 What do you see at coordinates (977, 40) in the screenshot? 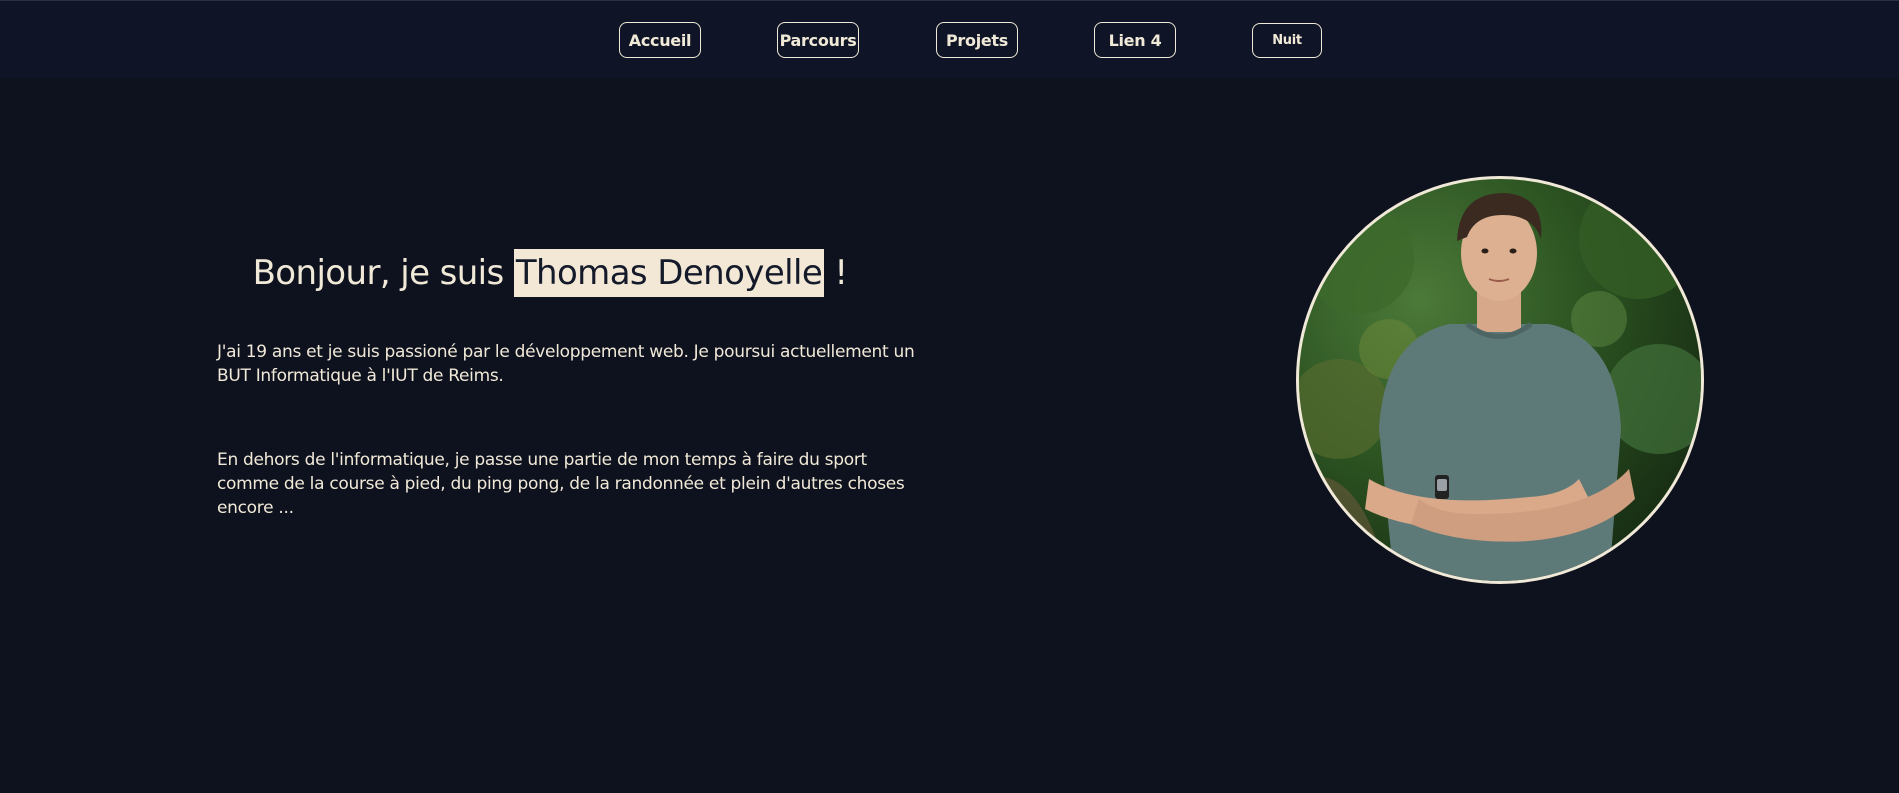
I see `nav-projets-button: Projets` at bounding box center [977, 40].